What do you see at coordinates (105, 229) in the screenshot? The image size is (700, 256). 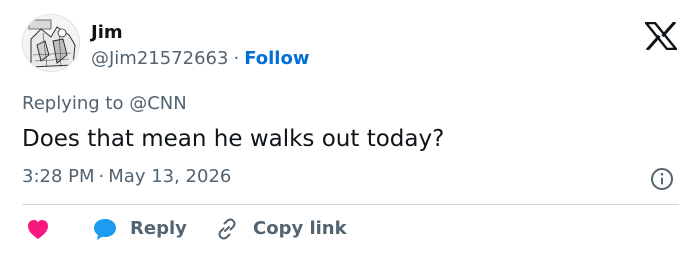 I see `speech-bubble-icon` at bounding box center [105, 229].